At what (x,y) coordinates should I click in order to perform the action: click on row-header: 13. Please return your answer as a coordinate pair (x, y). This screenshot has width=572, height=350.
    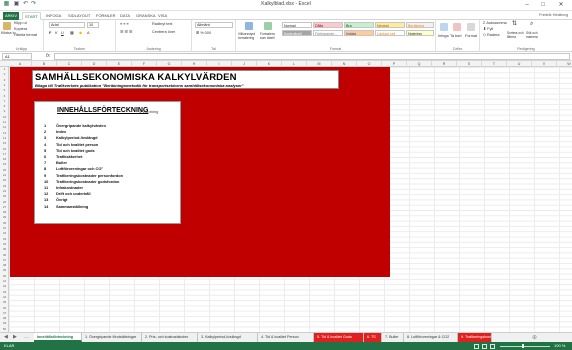
    Looking at the image, I should click on (4, 133).